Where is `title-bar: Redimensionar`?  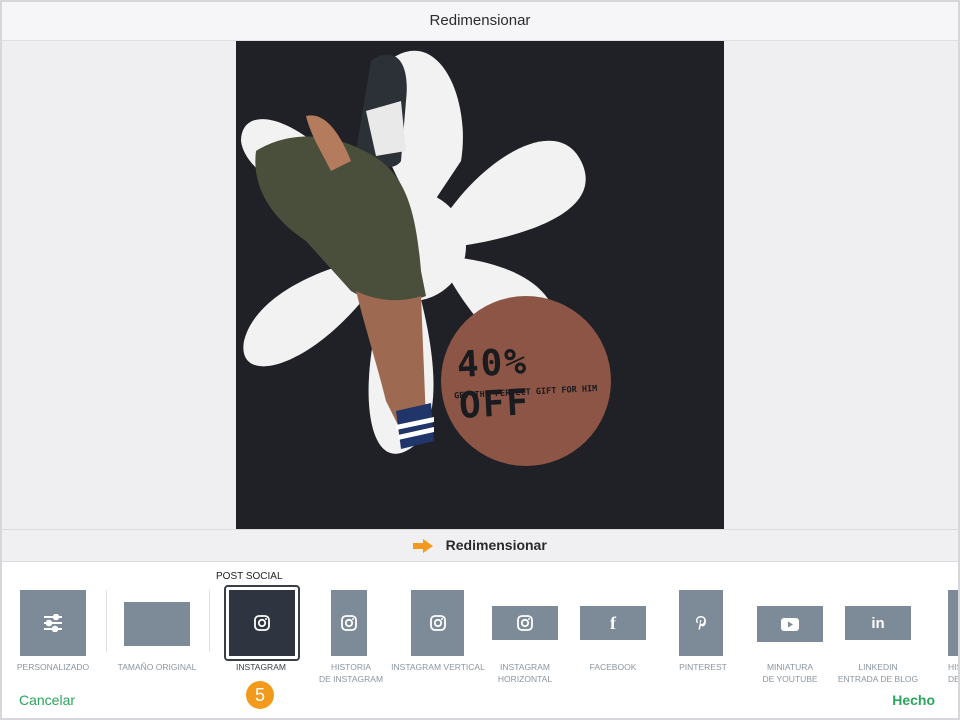 title-bar: Redimensionar is located at coordinates (480, 21).